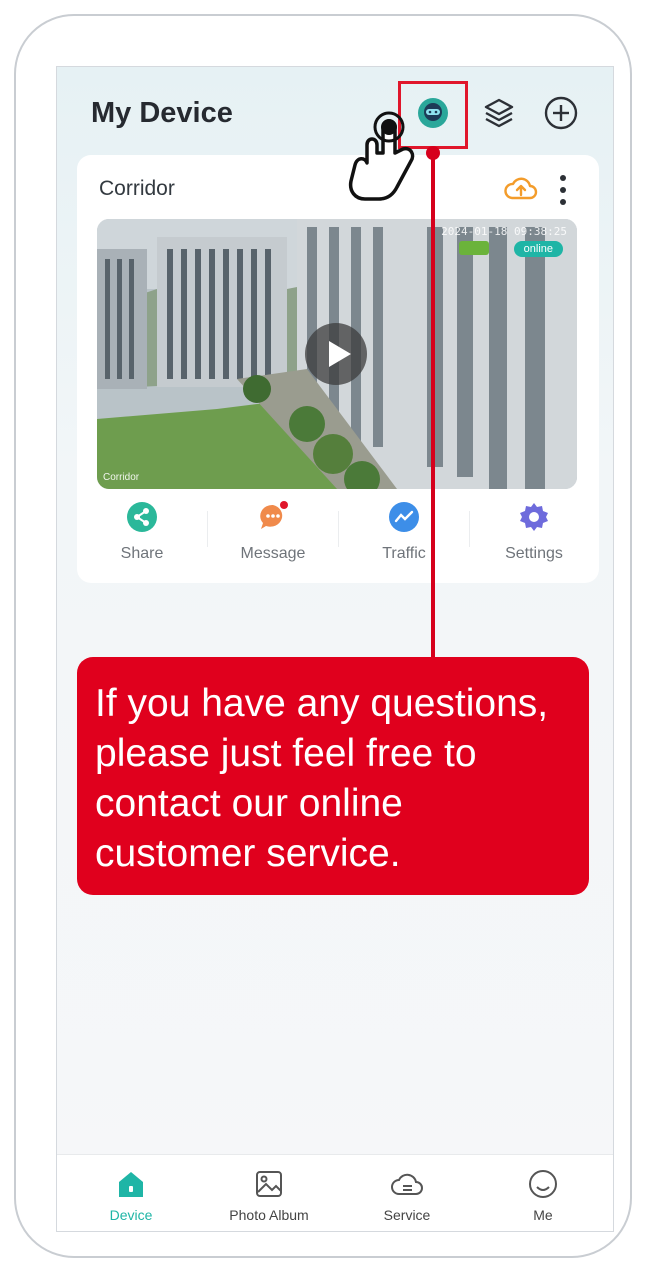 This screenshot has height=1272, width=648. I want to click on status-badge: online, so click(538, 249).